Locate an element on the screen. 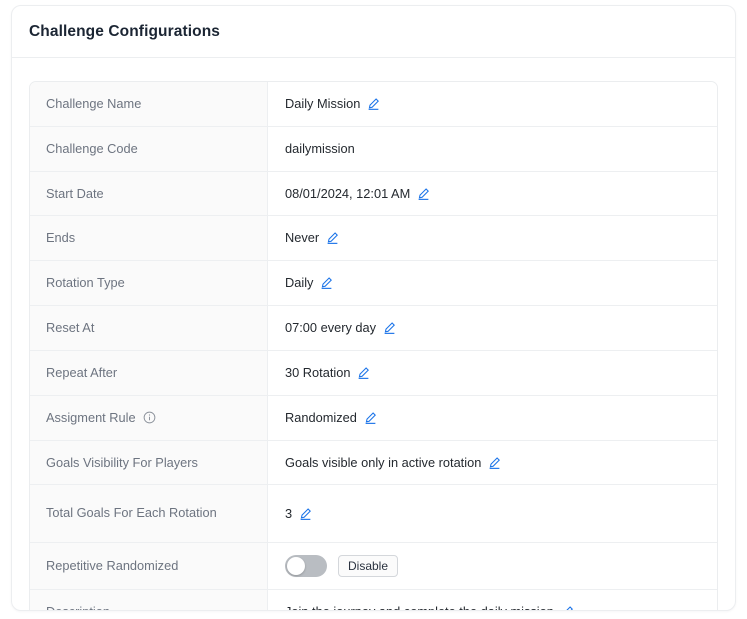 The image size is (747, 619). table-row: Rotation Type Daily is located at coordinates (373, 284).